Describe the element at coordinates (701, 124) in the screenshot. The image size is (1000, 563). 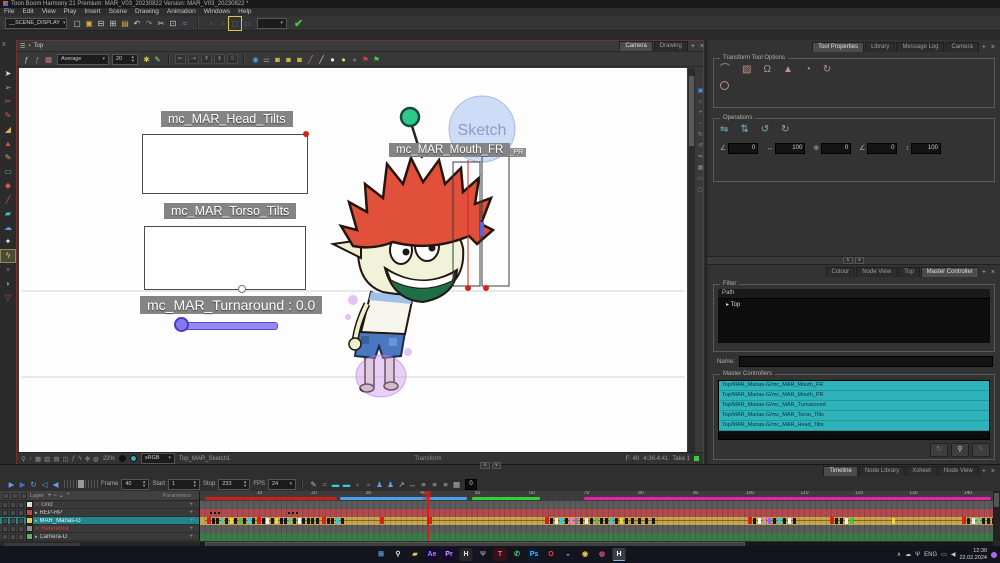
I see `zoom-out-icon: −` at that location.